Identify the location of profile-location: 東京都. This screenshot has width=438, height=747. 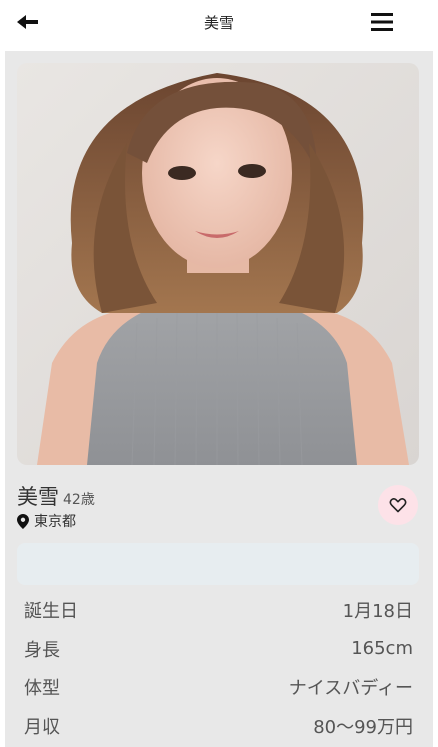
(46, 521).